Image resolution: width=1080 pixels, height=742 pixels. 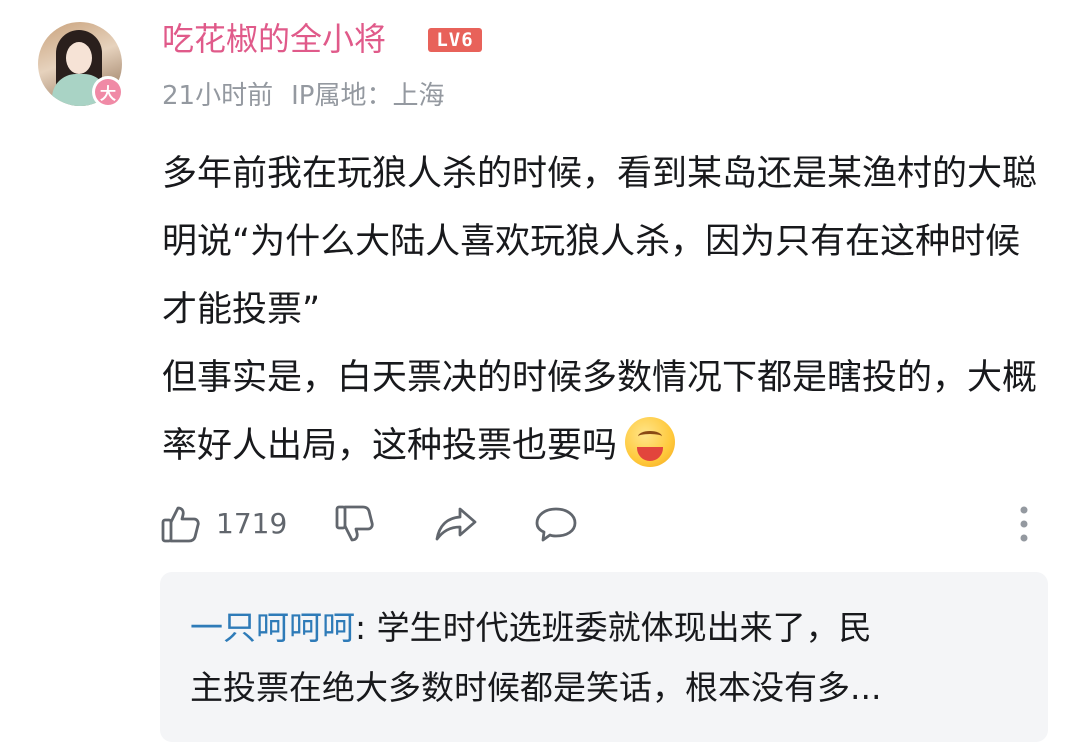 I want to click on level-badge: LV6, so click(x=455, y=40).